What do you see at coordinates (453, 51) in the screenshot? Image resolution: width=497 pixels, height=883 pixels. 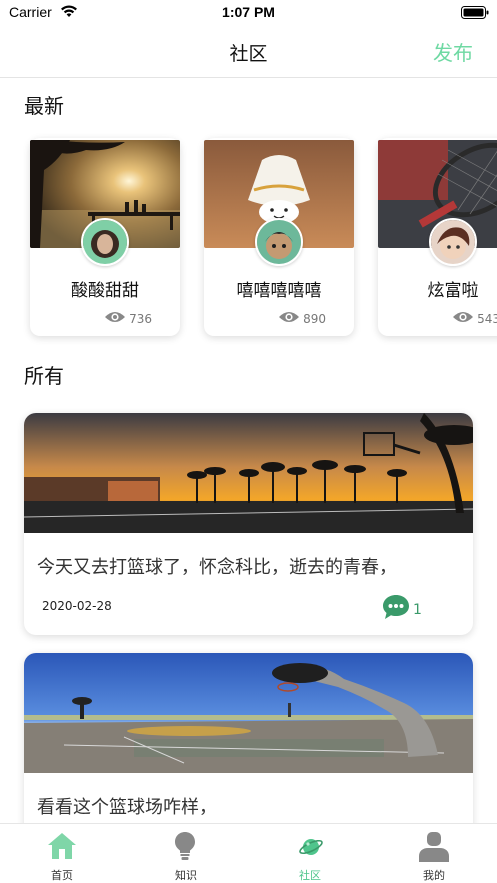 I see `publish-button: 发布` at bounding box center [453, 51].